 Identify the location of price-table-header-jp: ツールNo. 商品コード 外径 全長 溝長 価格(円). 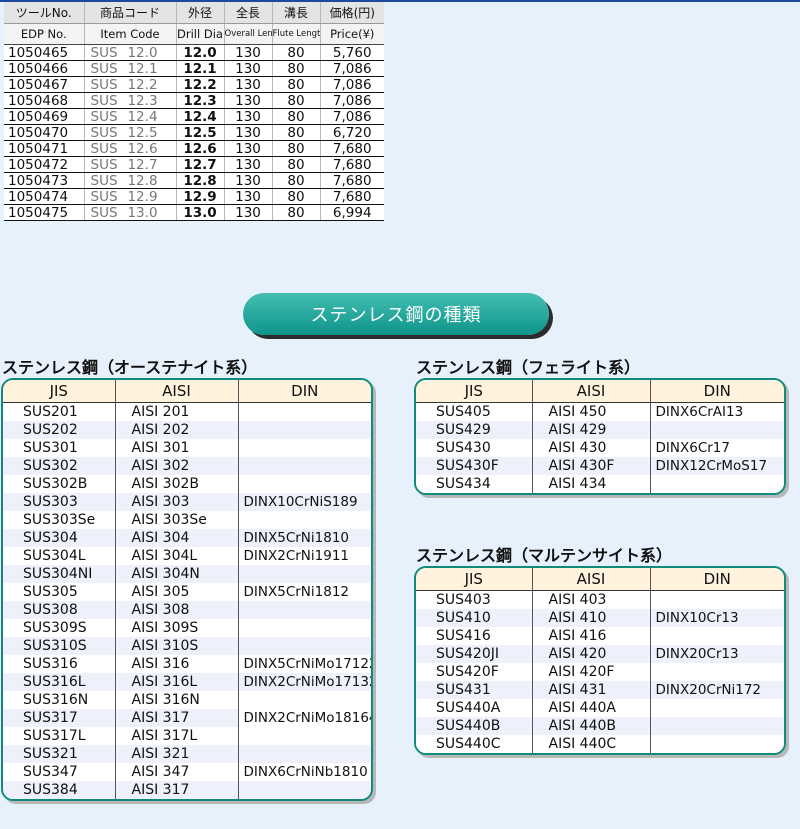
(194, 13).